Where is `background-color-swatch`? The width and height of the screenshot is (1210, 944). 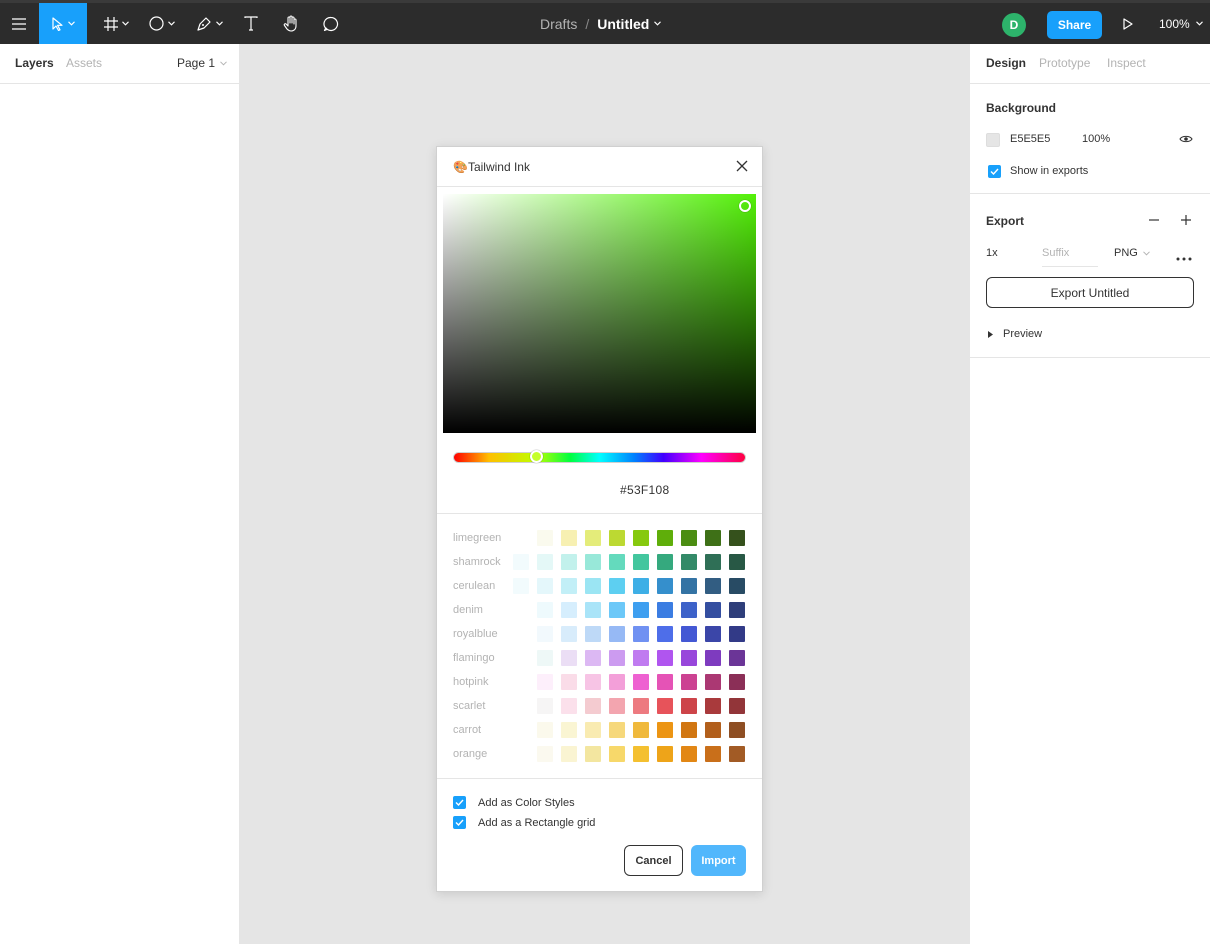
background-color-swatch is located at coordinates (993, 140).